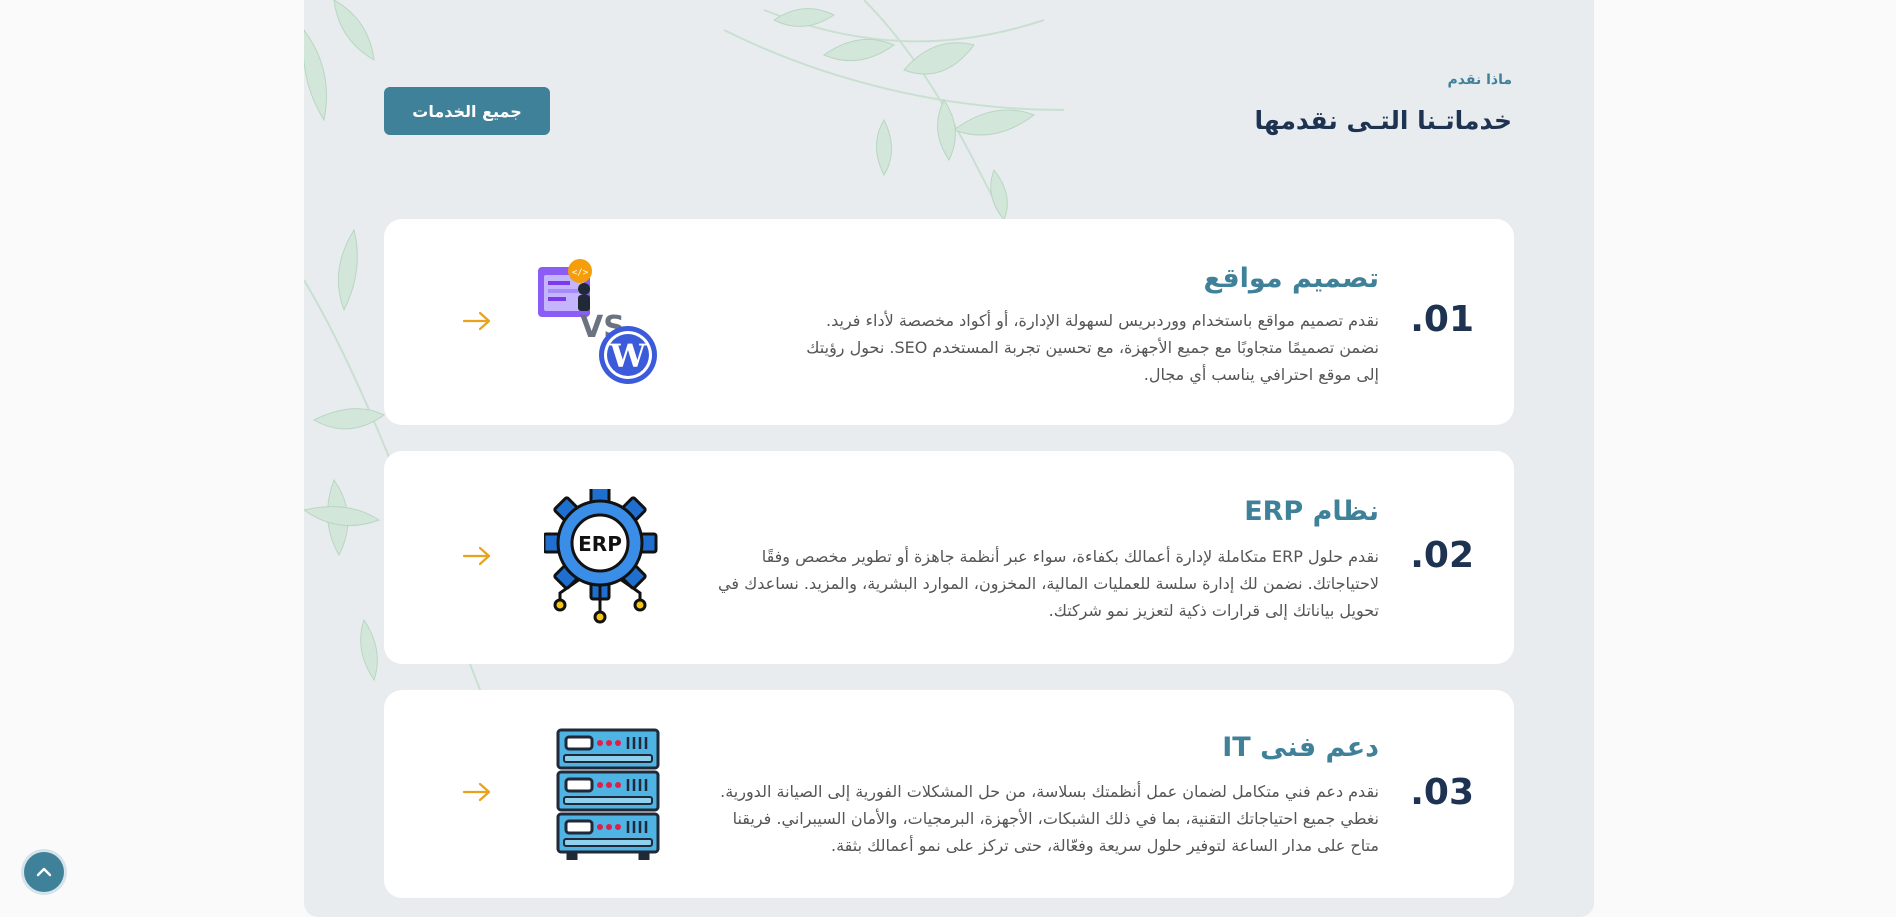 This screenshot has width=1896, height=917. What do you see at coordinates (1479, 80) in the screenshot?
I see `section-eyebrow: ماذا نقدم` at bounding box center [1479, 80].